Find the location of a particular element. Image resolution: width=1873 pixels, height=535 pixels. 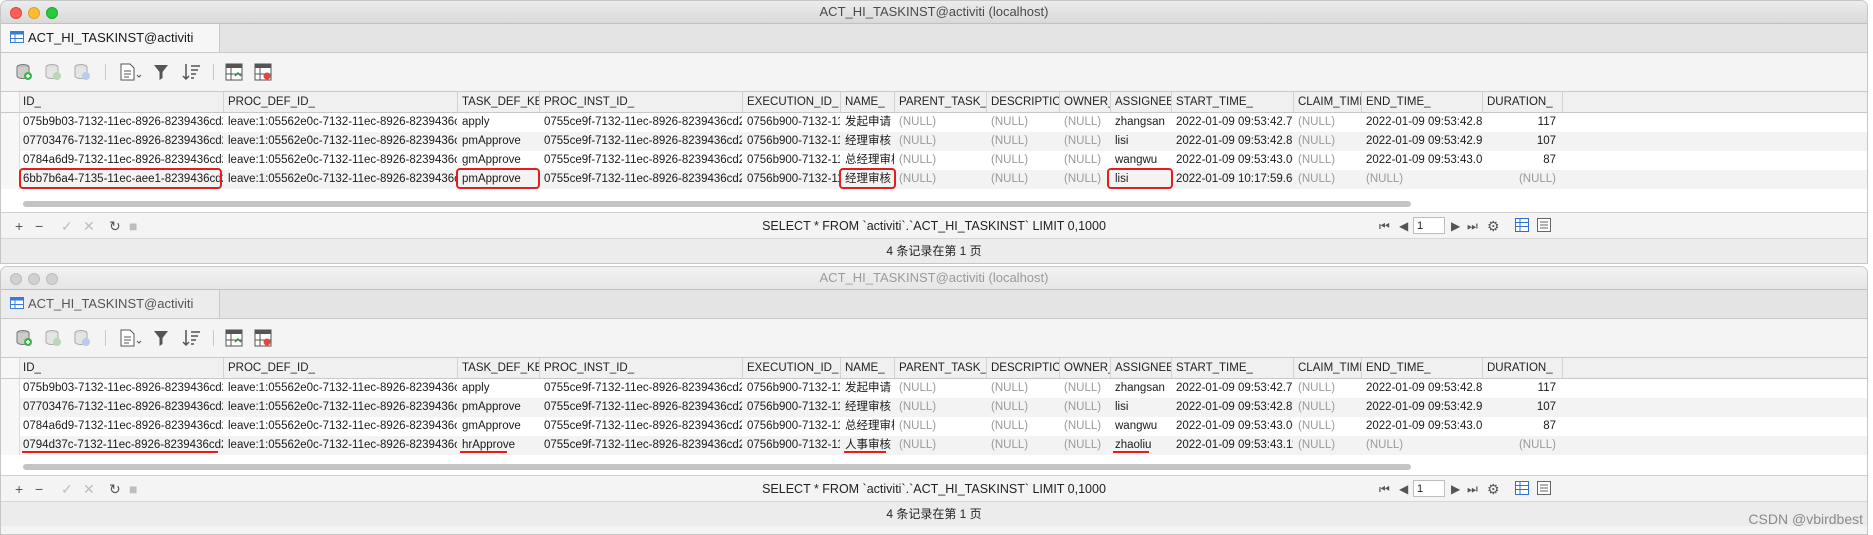

table-cell-start: 2022-01-09 09:53:43.114 is located at coordinates (1233, 445).